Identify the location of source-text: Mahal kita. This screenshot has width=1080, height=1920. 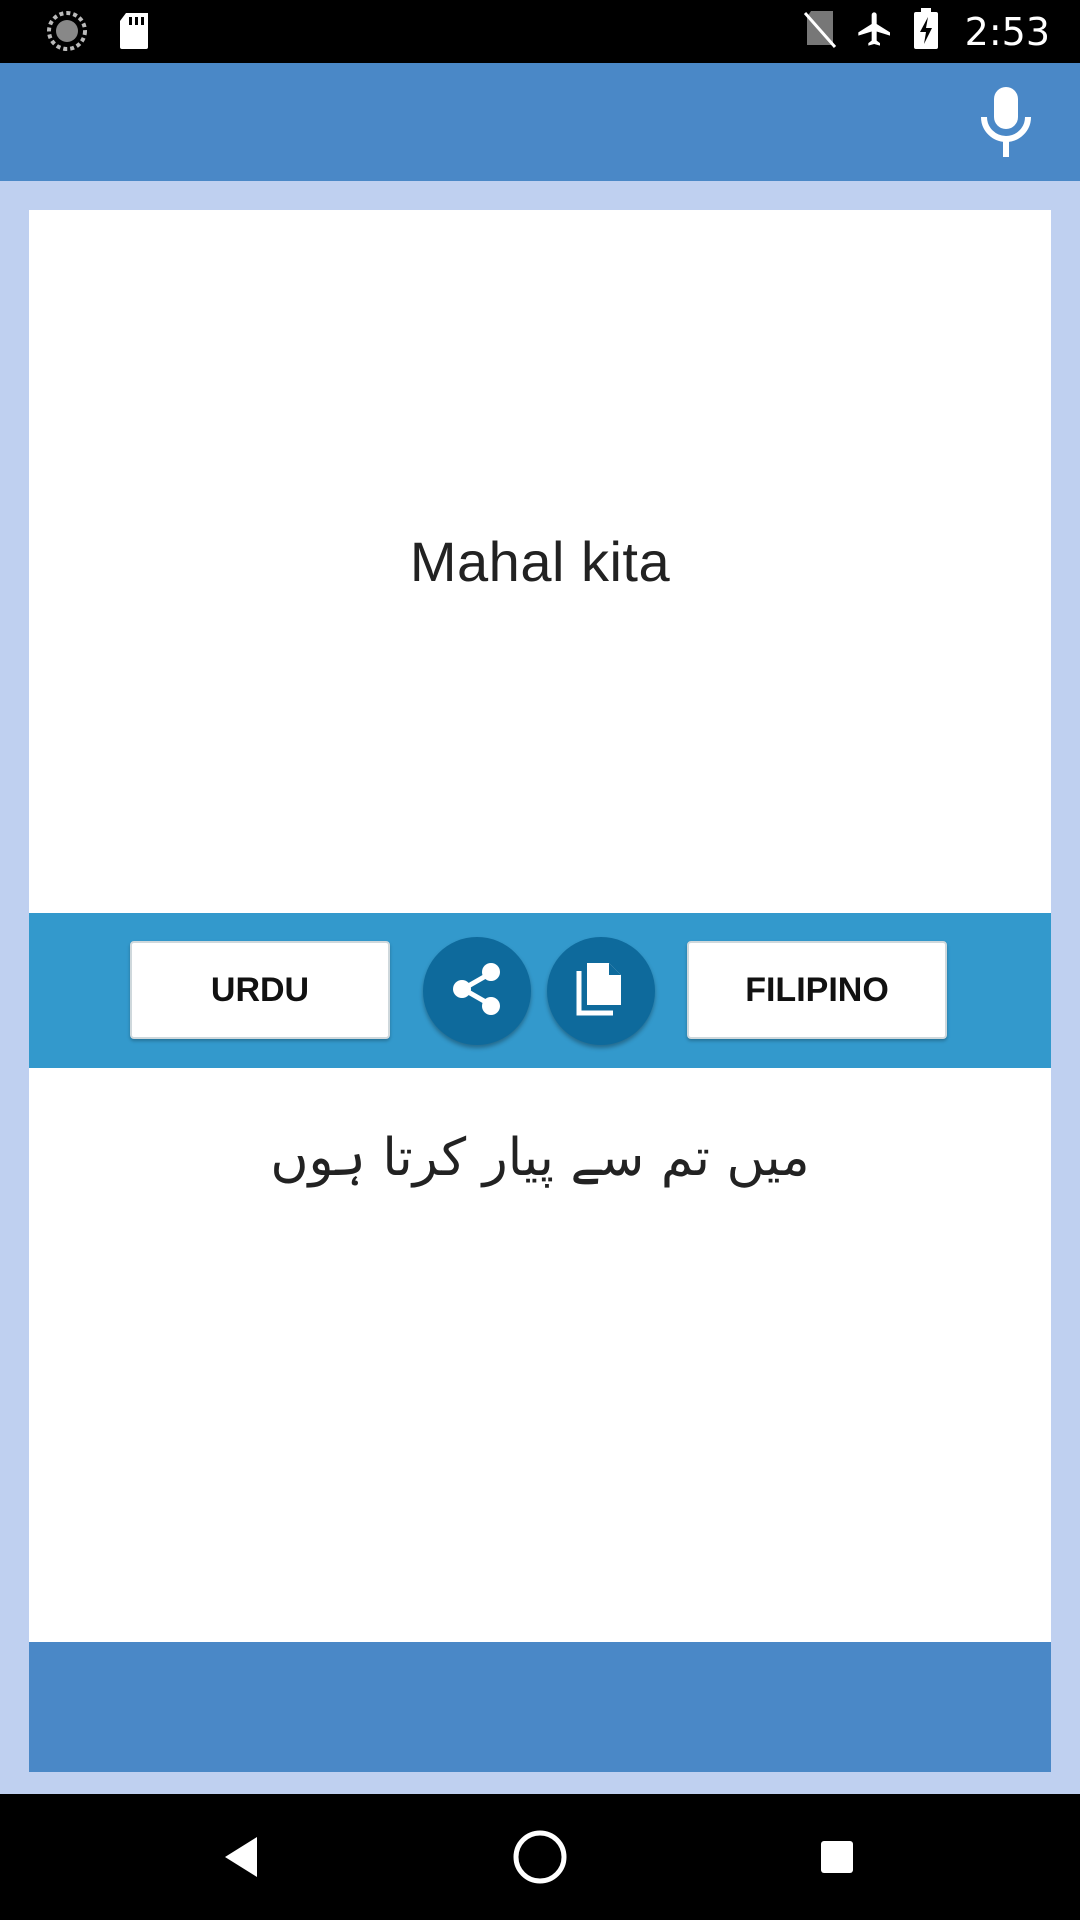
(540, 561).